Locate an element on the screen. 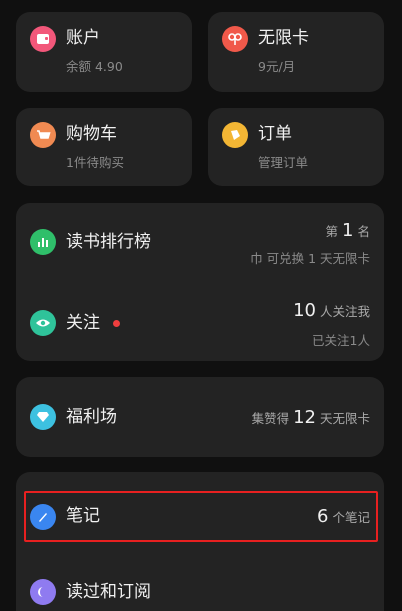  cart-card: 购物车 1件待购买 is located at coordinates (104, 147).